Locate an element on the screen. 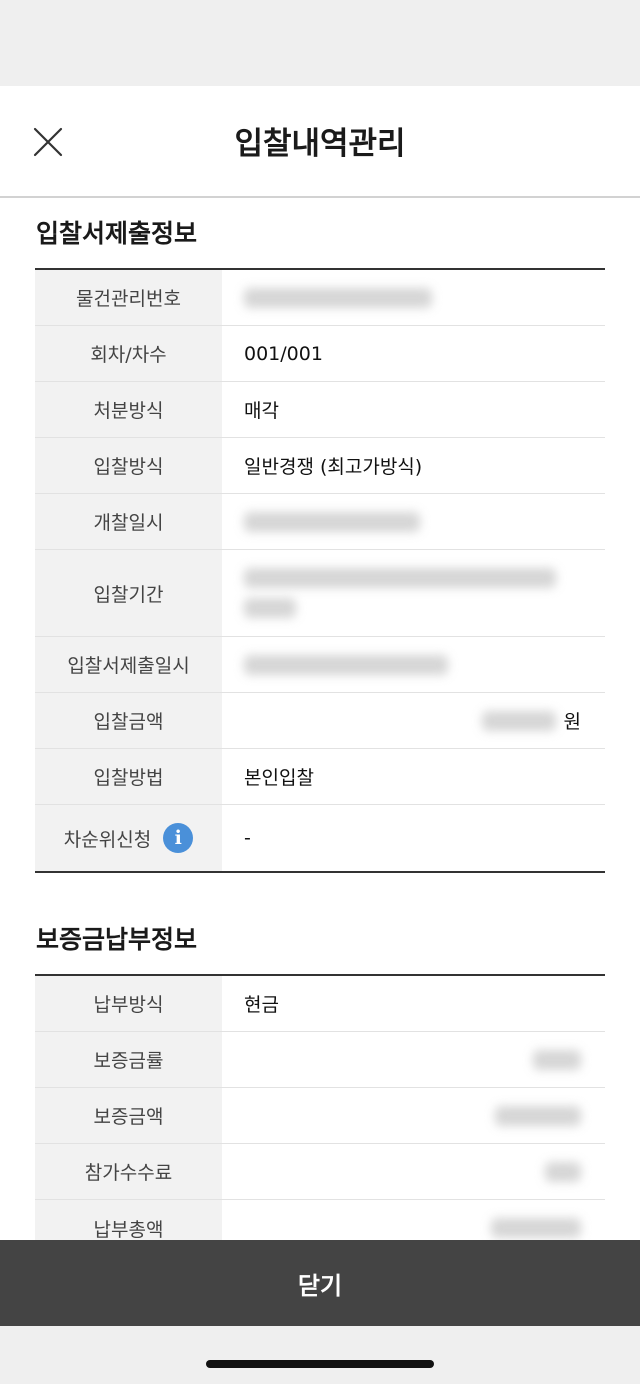  currency-unit: 원 is located at coordinates (572, 722).